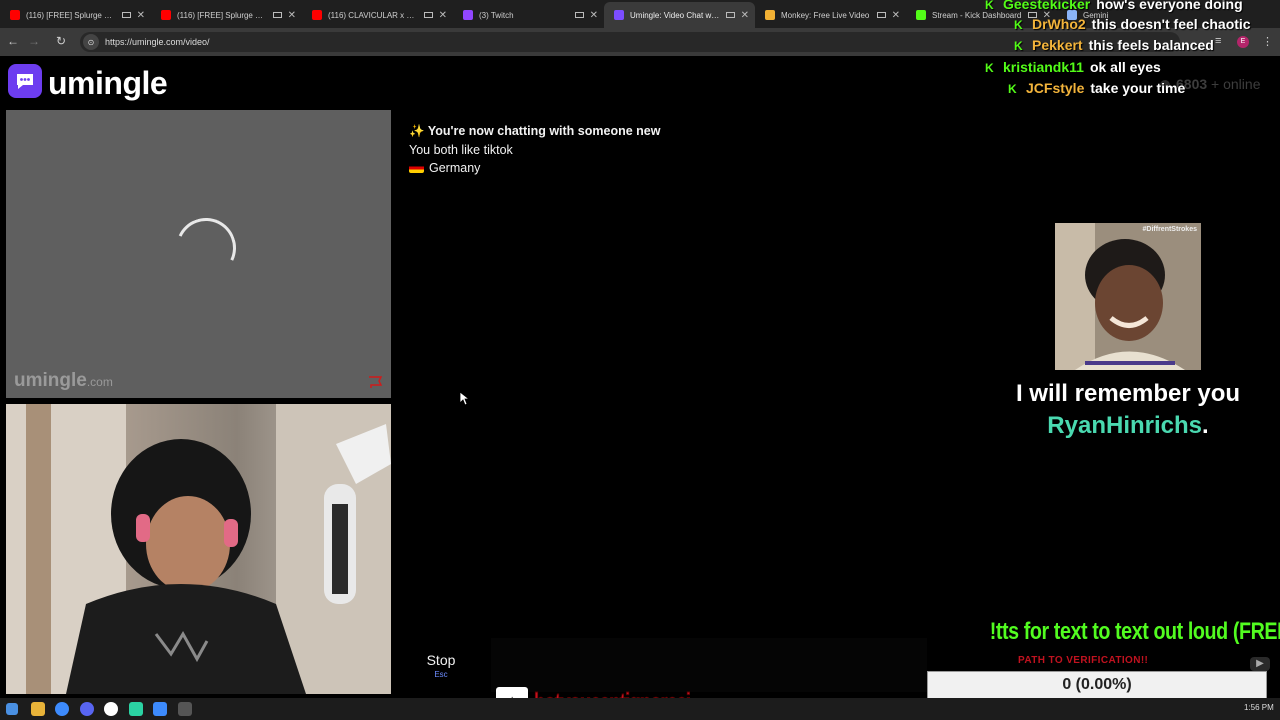 Image resolution: width=1280 pixels, height=720 pixels. I want to click on profile-avatar: E, so click(1243, 42).